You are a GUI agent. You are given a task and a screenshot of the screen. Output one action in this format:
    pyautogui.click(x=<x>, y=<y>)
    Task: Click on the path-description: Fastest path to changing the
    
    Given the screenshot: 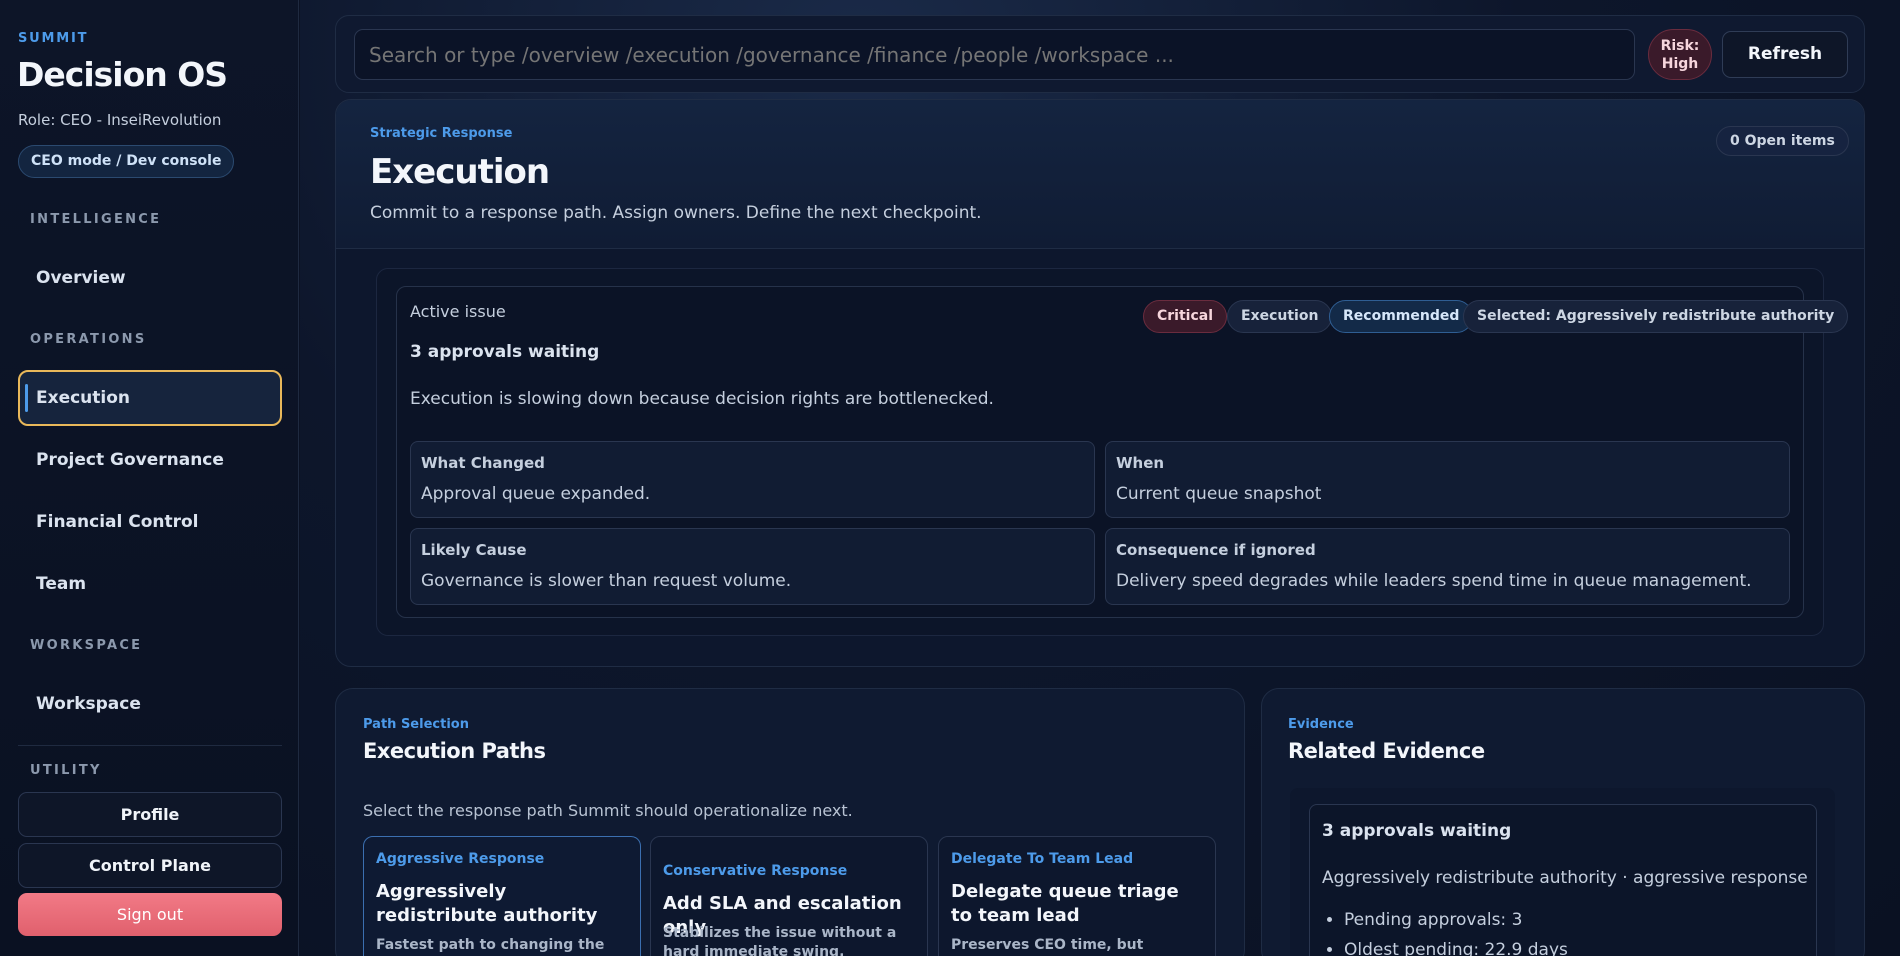 What is the action you would take?
    pyautogui.click(x=490, y=945)
    